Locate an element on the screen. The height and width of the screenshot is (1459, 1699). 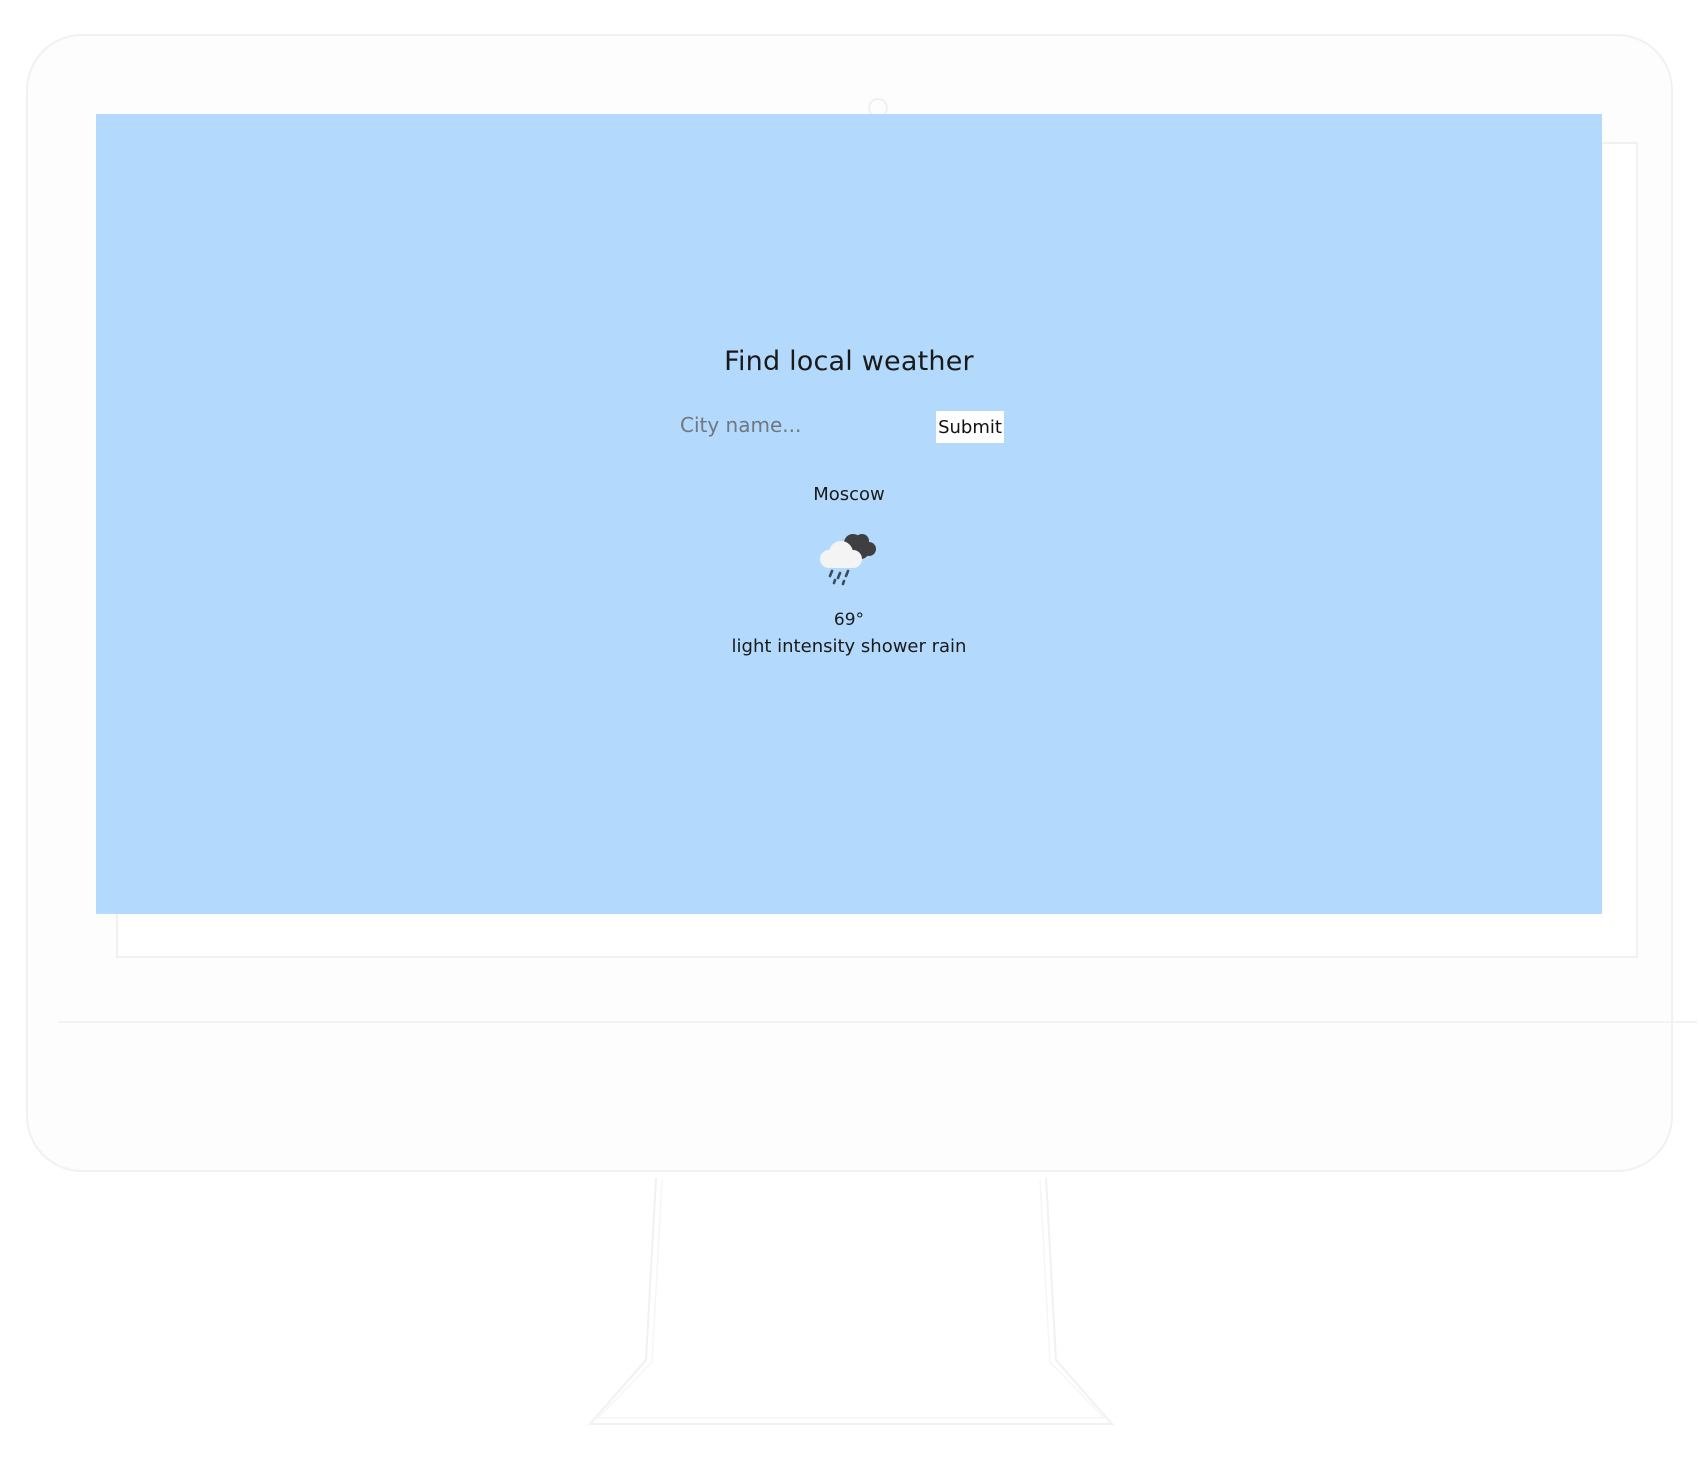
city-name: Moscow is located at coordinates (849, 494).